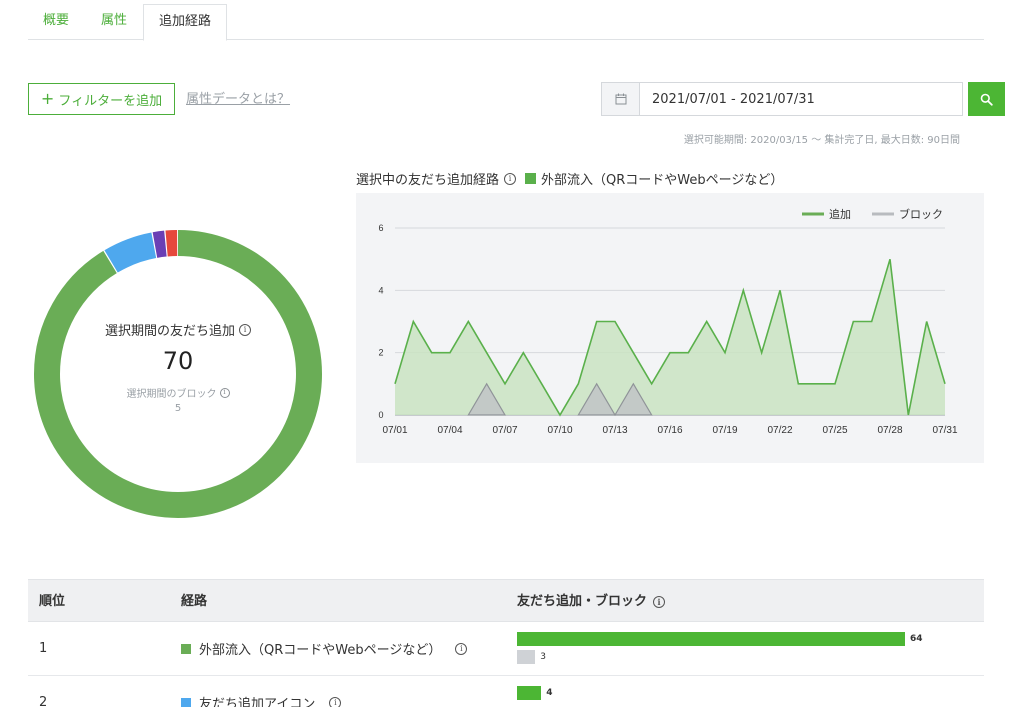 The width and height of the screenshot is (1024, 707). Describe the element at coordinates (52, 601) in the screenshot. I see `header-rank: 順位` at that location.